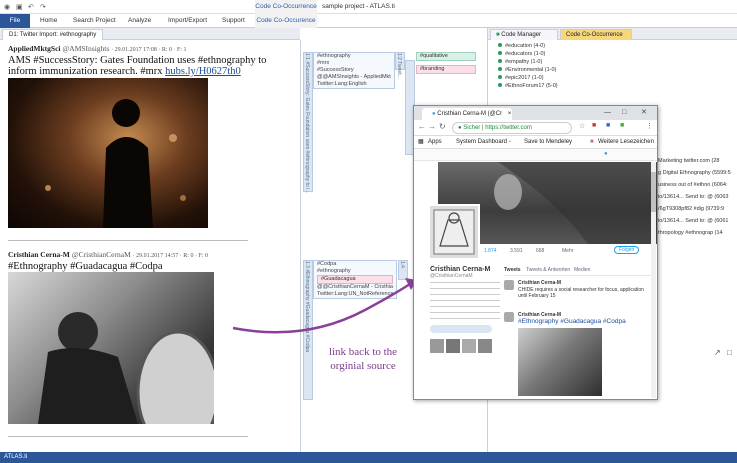  What do you see at coordinates (286, 21) in the screenshot?
I see `tab-code-co-occurence: Code Co-Occurence` at bounding box center [286, 21].